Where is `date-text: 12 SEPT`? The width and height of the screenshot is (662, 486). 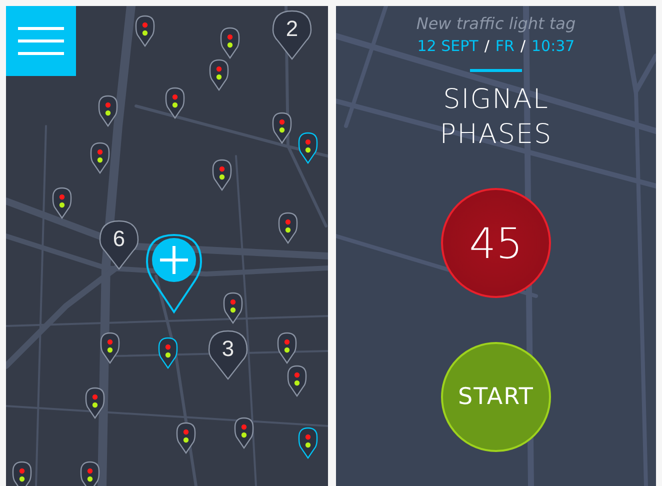
date-text: 12 SEPT is located at coordinates (447, 46).